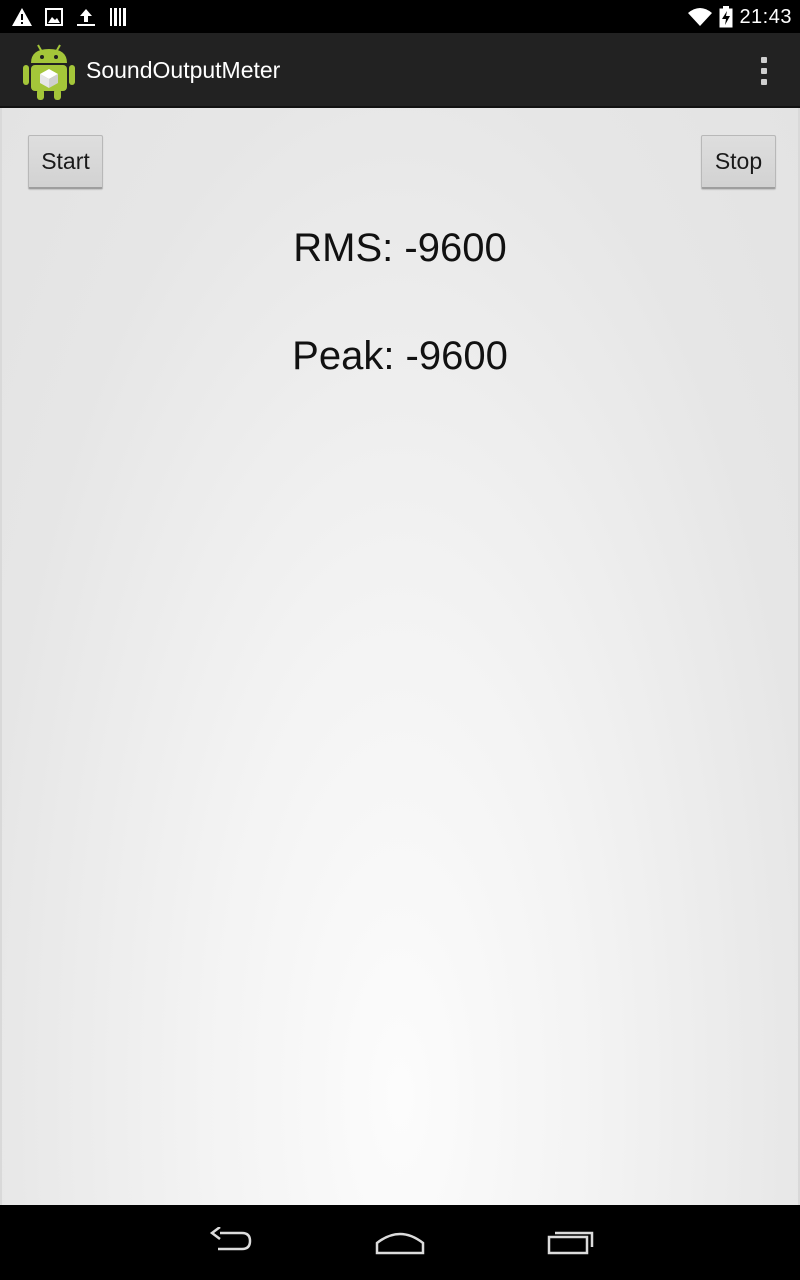 Image resolution: width=800 pixels, height=1280 pixels. What do you see at coordinates (183, 70) in the screenshot?
I see `app-title: SoundOutputMeter` at bounding box center [183, 70].